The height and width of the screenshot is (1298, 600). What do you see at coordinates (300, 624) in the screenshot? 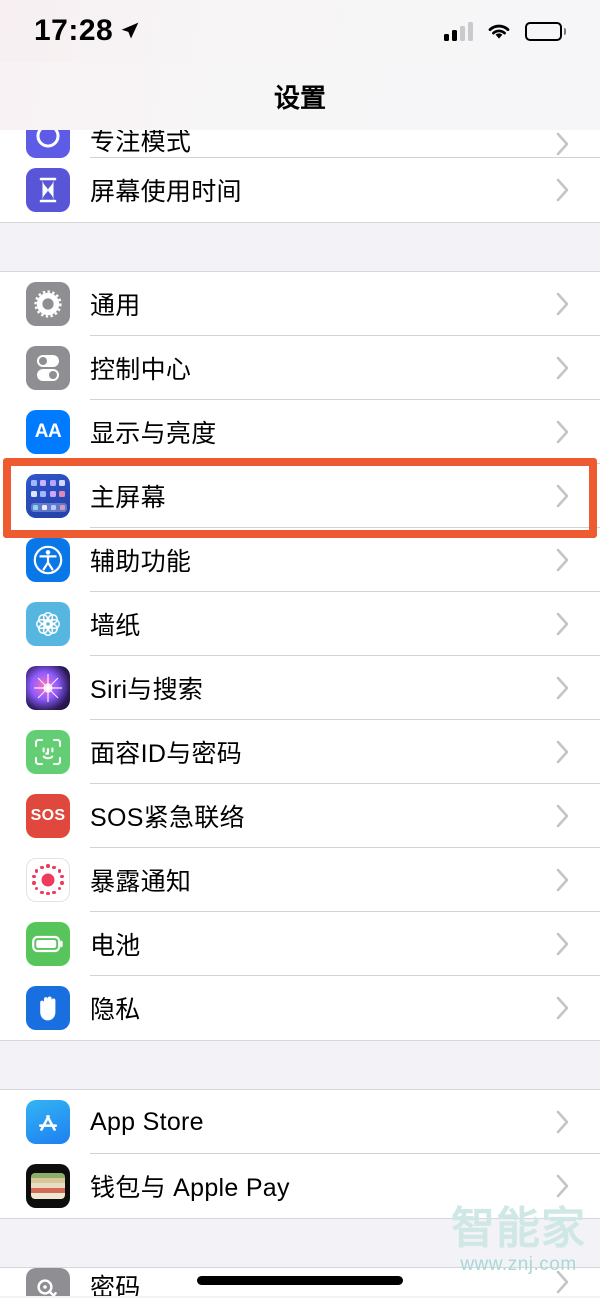
I see `settings-row-wallpaper: 墙纸` at bounding box center [300, 624].